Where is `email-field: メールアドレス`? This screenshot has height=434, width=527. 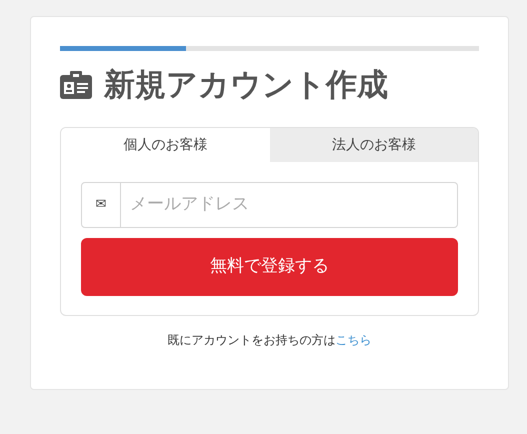 email-field: メールアドレス is located at coordinates (289, 205).